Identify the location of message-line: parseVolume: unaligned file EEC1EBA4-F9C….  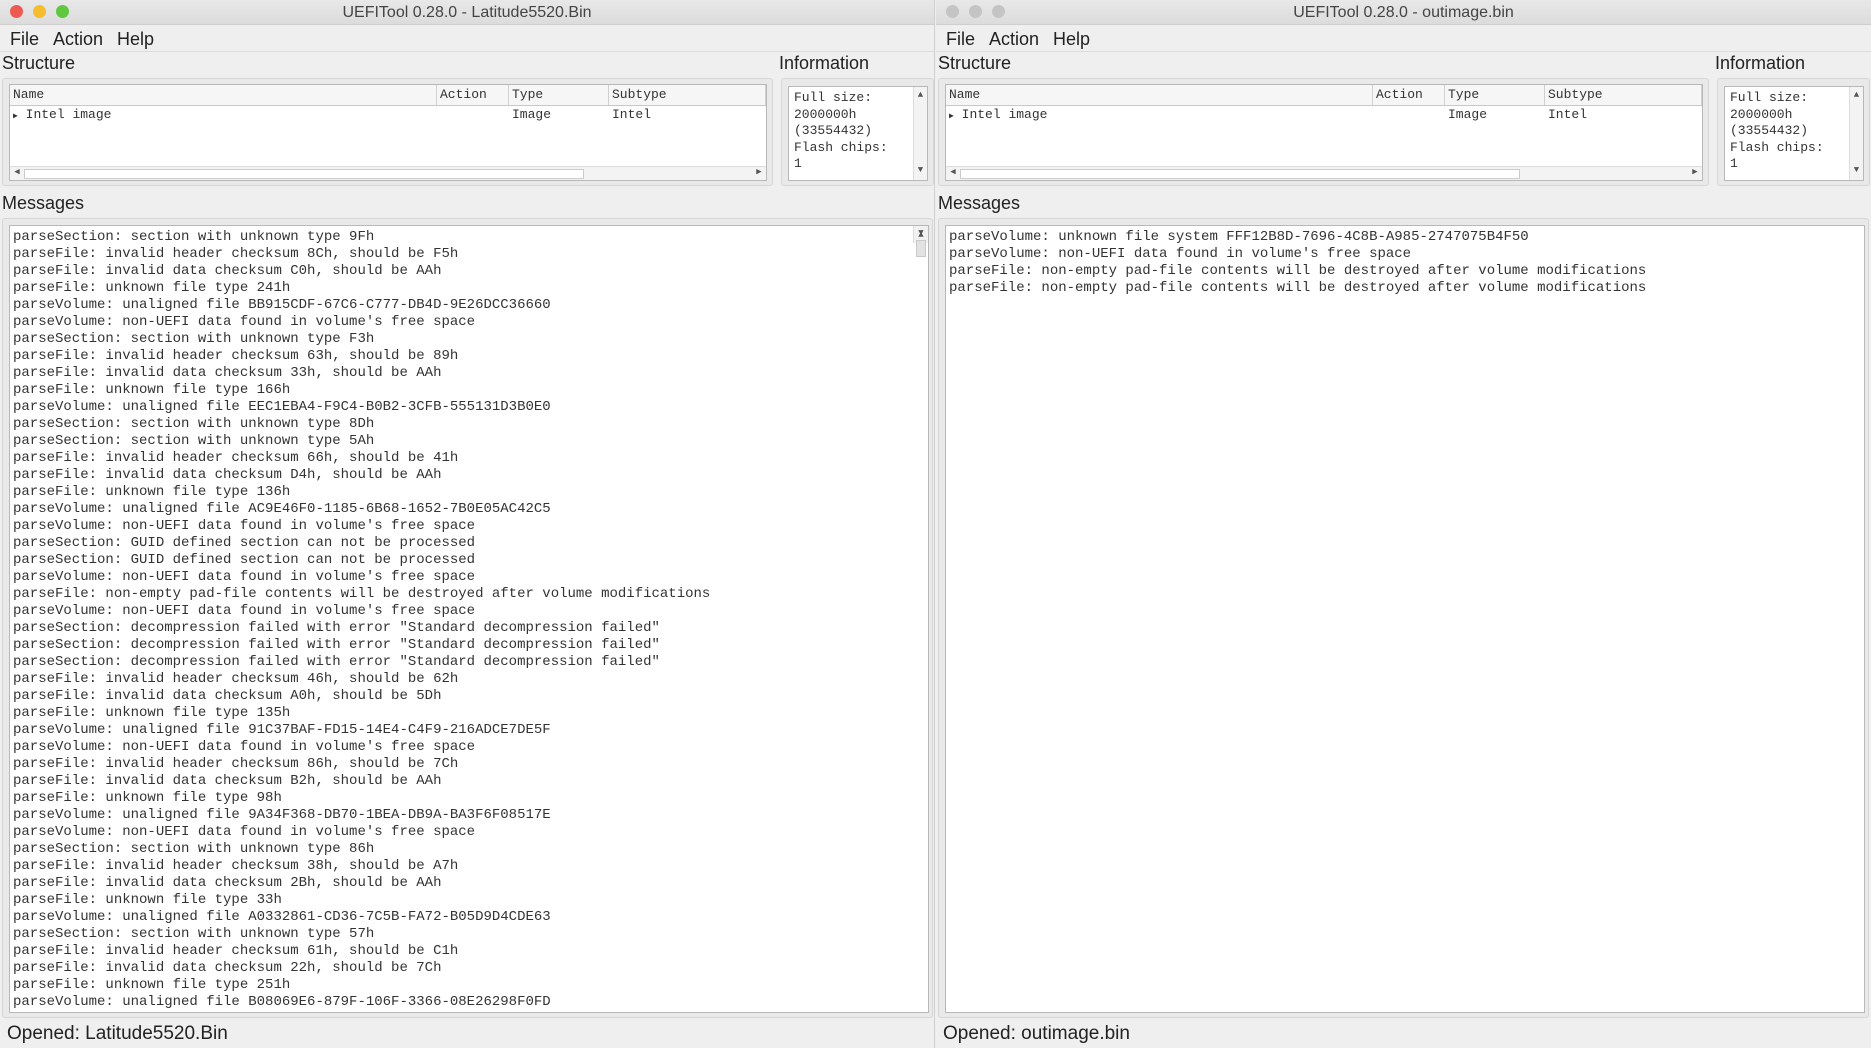
(470, 407).